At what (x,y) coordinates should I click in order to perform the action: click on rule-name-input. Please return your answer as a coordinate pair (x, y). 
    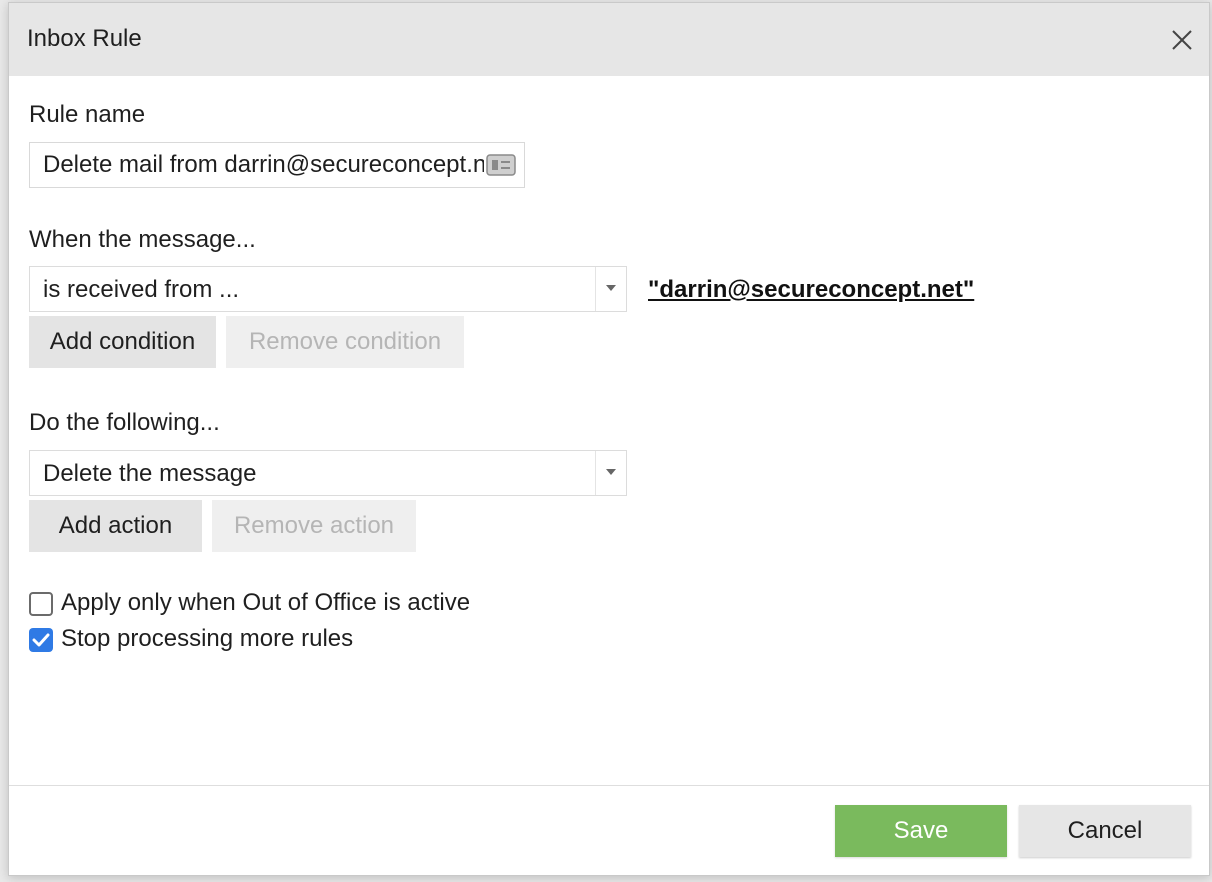
    Looking at the image, I should click on (277, 165).